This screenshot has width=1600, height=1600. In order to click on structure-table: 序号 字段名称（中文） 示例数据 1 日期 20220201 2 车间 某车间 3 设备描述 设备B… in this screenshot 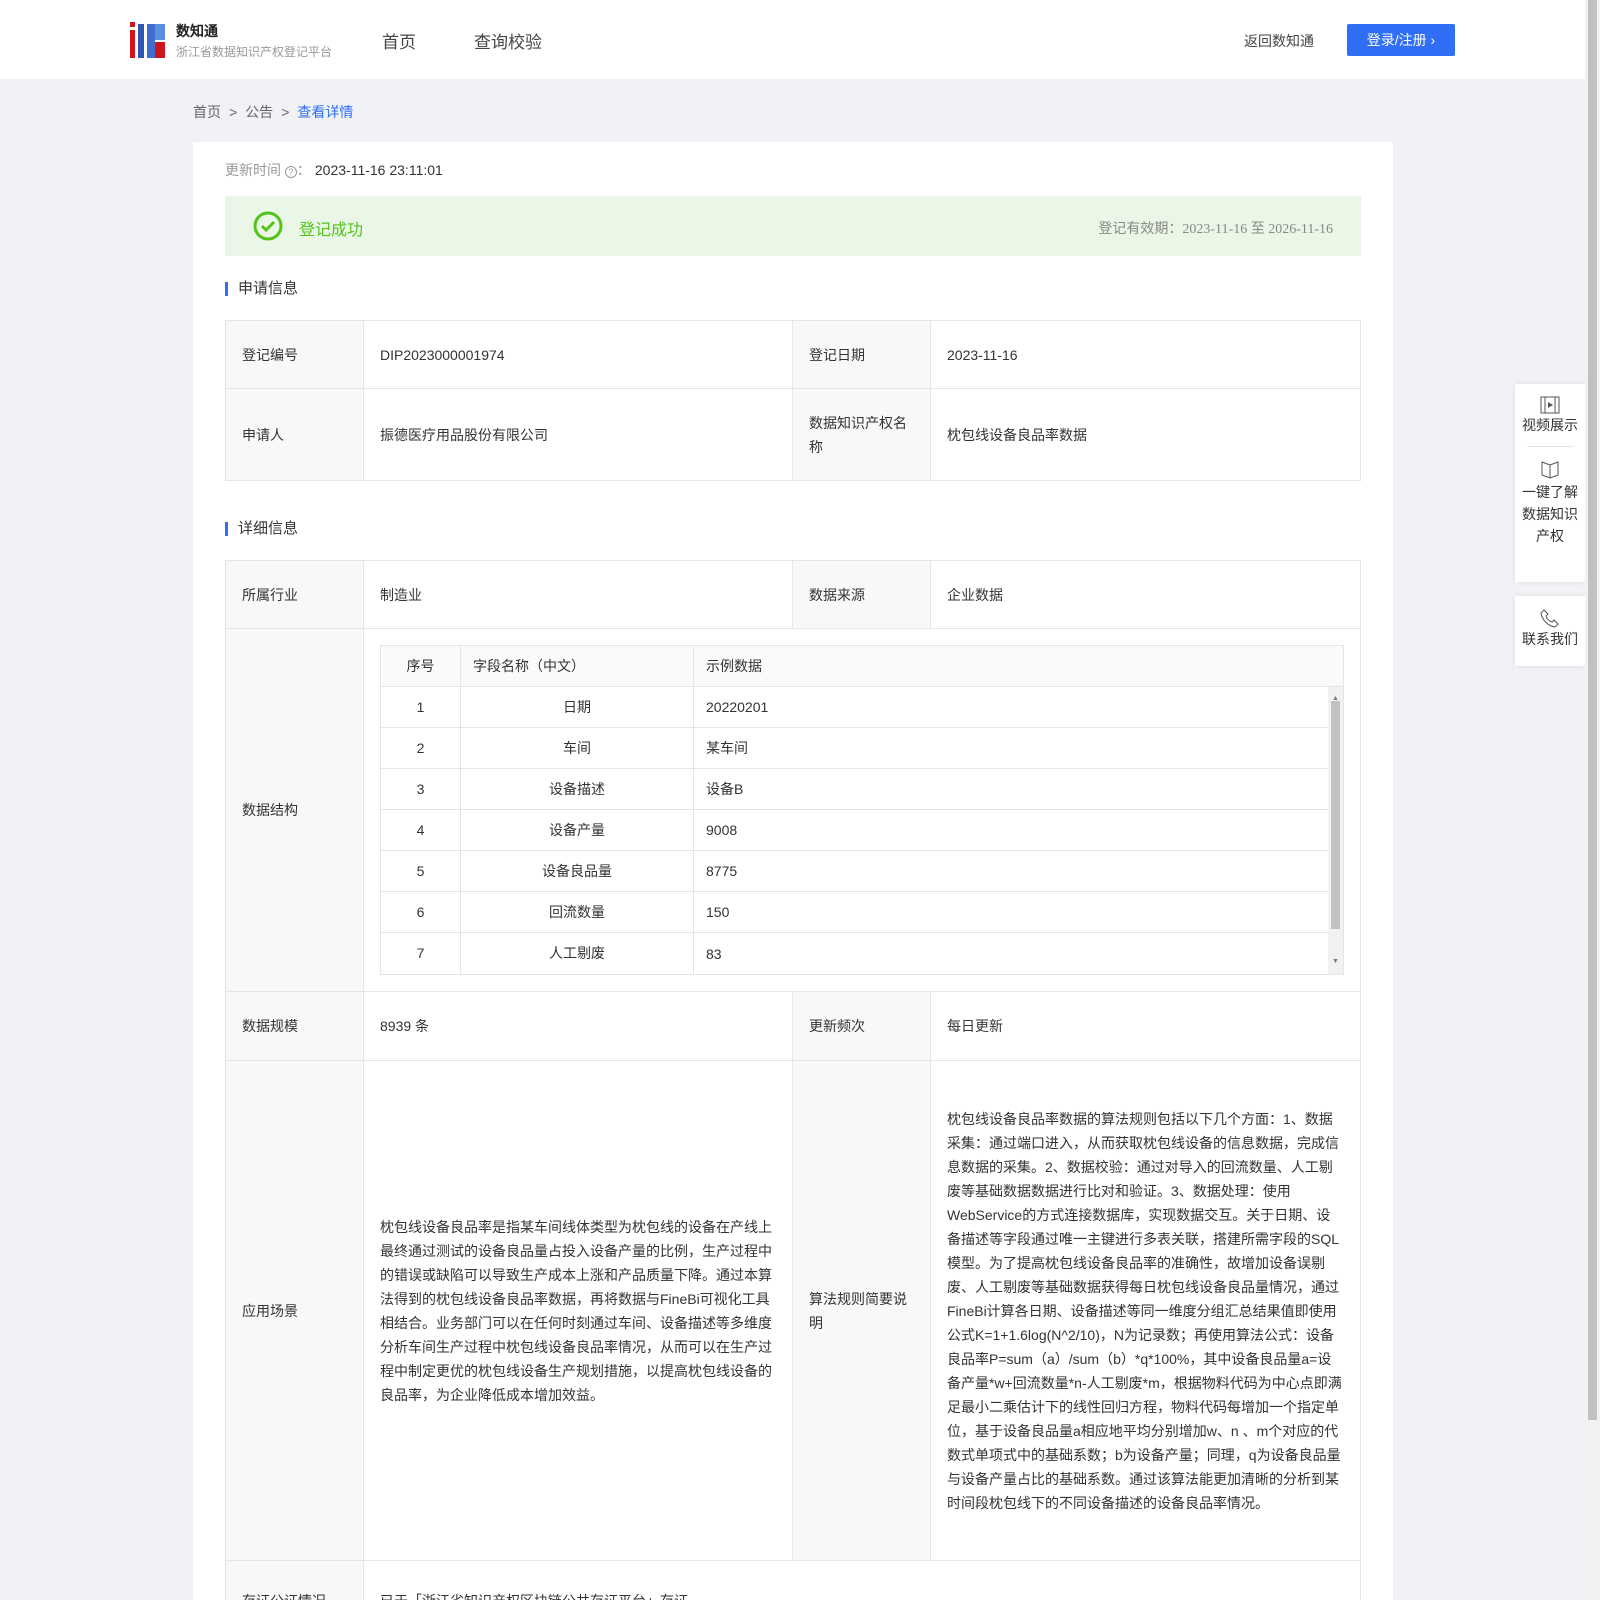, I will do `click(862, 810)`.